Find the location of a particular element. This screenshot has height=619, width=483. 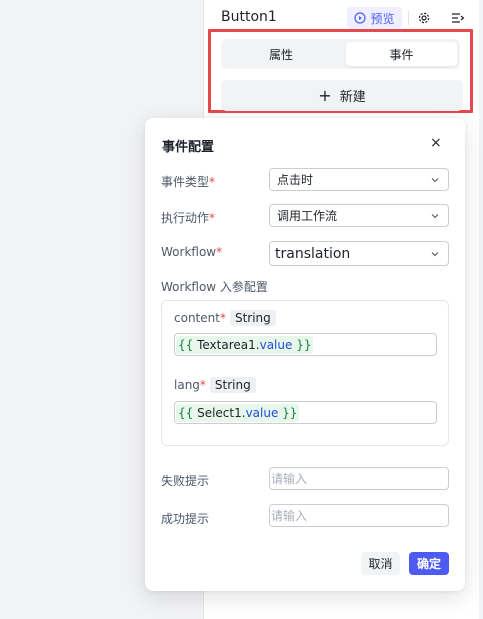

gear-icon is located at coordinates (424, 18).